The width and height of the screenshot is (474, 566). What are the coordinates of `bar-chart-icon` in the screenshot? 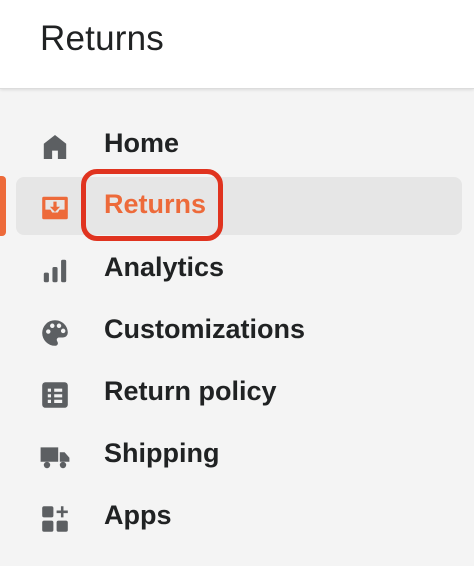 It's located at (55, 271).